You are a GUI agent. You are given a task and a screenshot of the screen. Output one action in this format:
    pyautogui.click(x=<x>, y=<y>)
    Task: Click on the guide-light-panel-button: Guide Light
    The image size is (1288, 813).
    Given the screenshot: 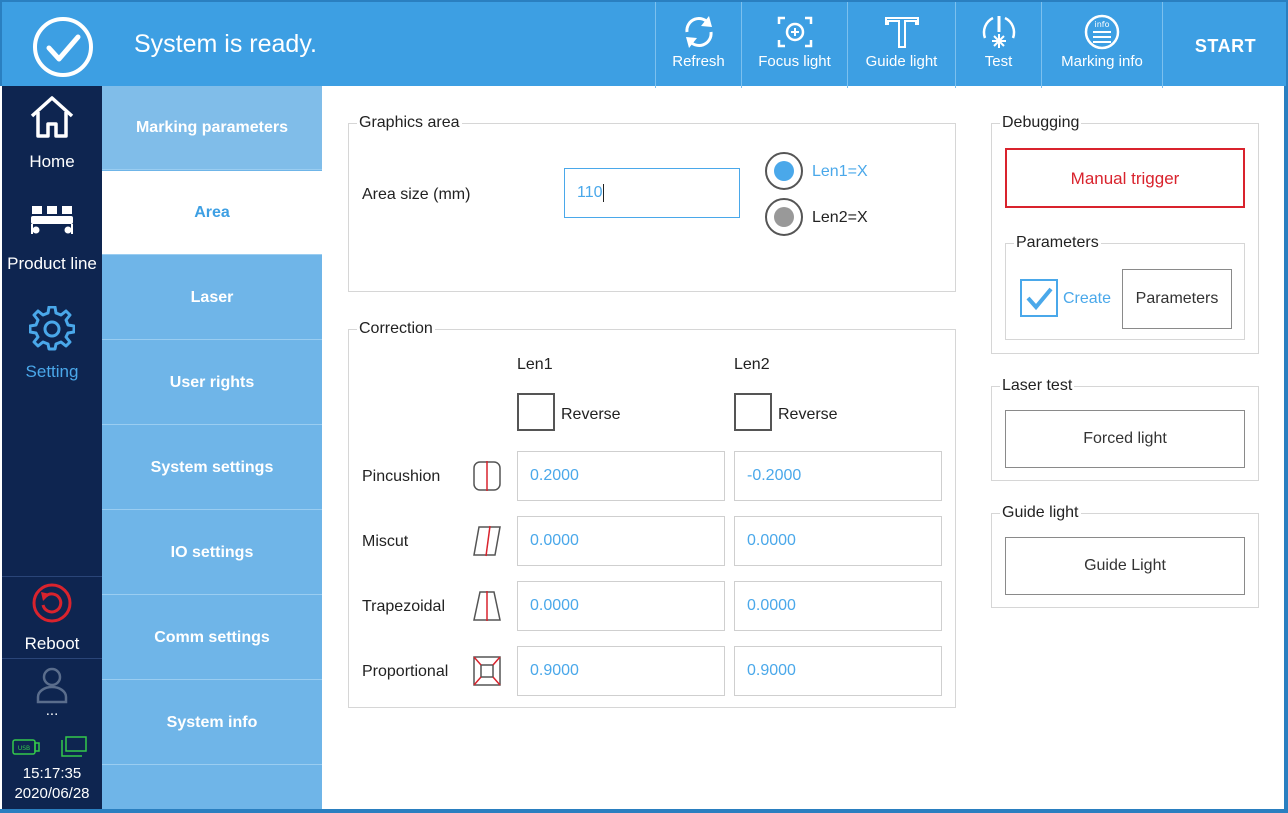 What is the action you would take?
    pyautogui.click(x=1125, y=566)
    